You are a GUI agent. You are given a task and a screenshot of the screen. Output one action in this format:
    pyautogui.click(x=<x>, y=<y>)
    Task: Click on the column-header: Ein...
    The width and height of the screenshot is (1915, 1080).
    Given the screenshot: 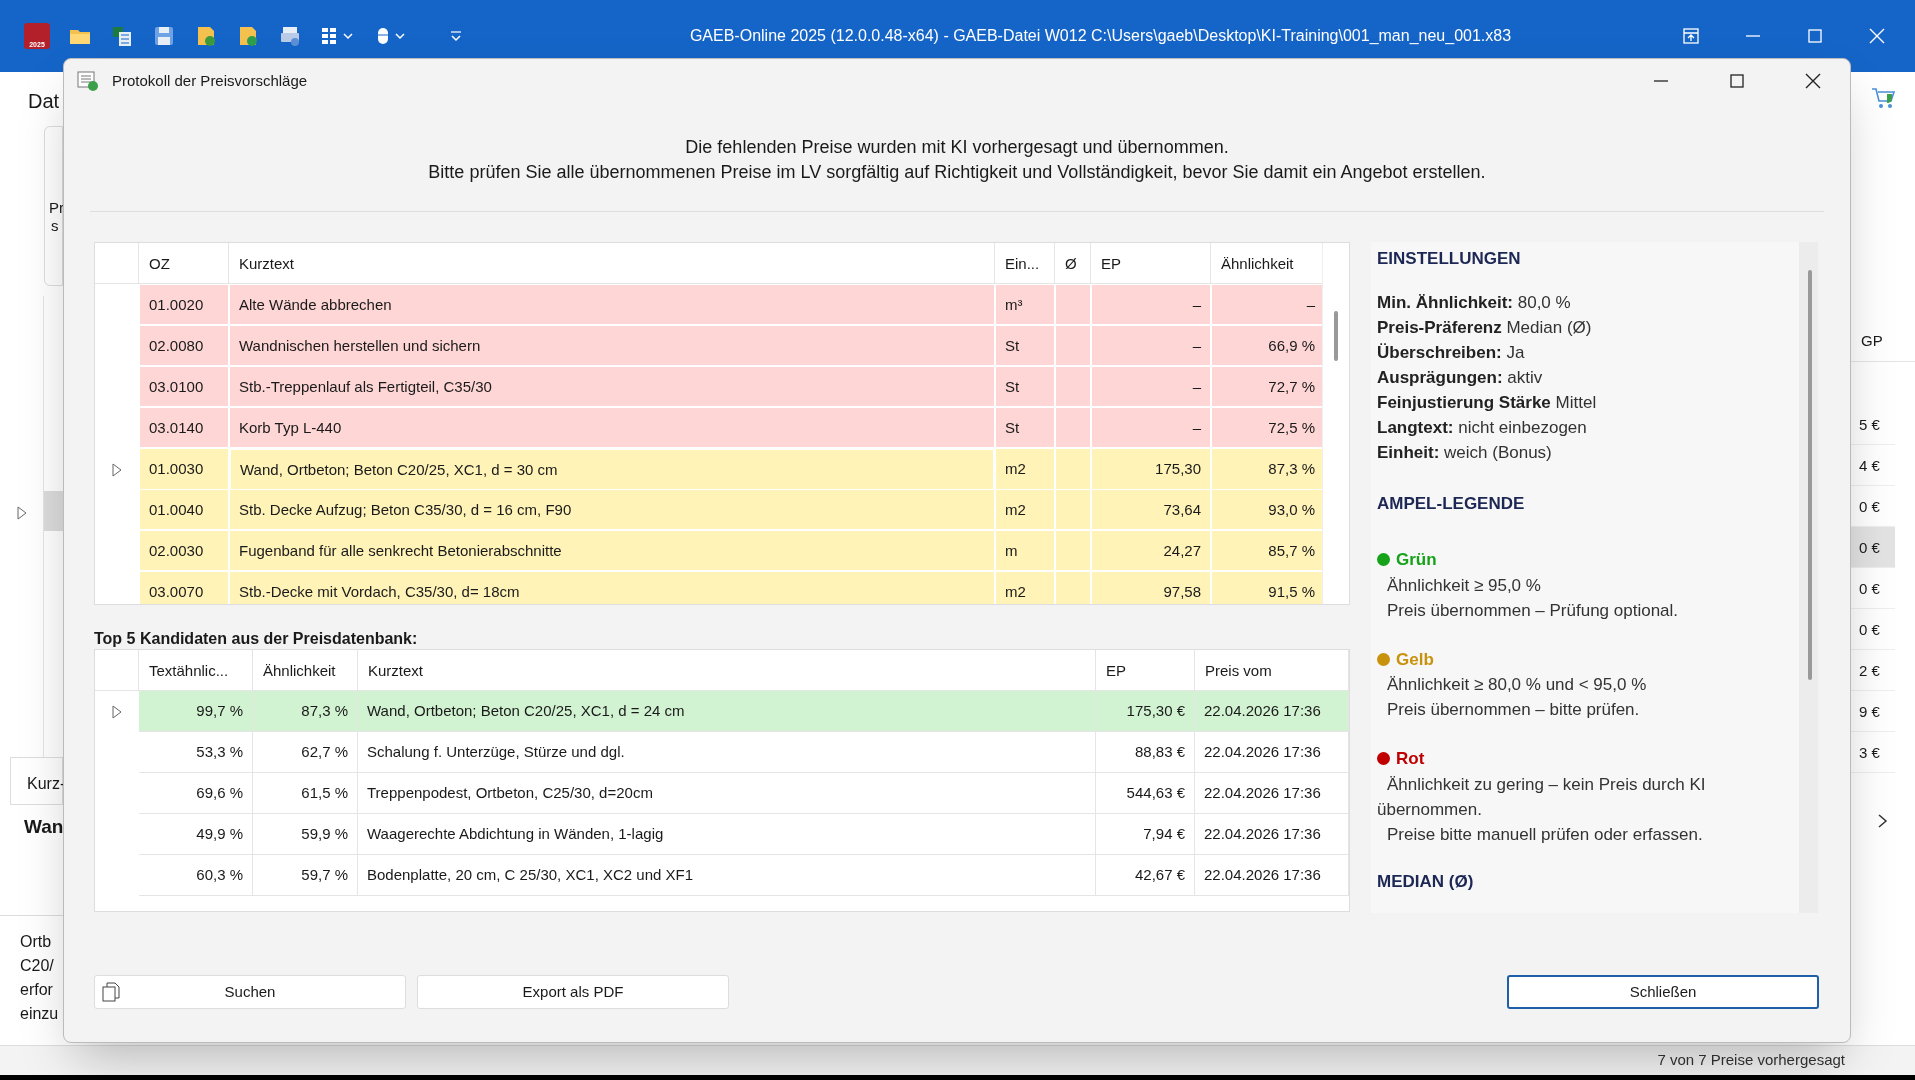 What is the action you would take?
    pyautogui.click(x=1025, y=263)
    